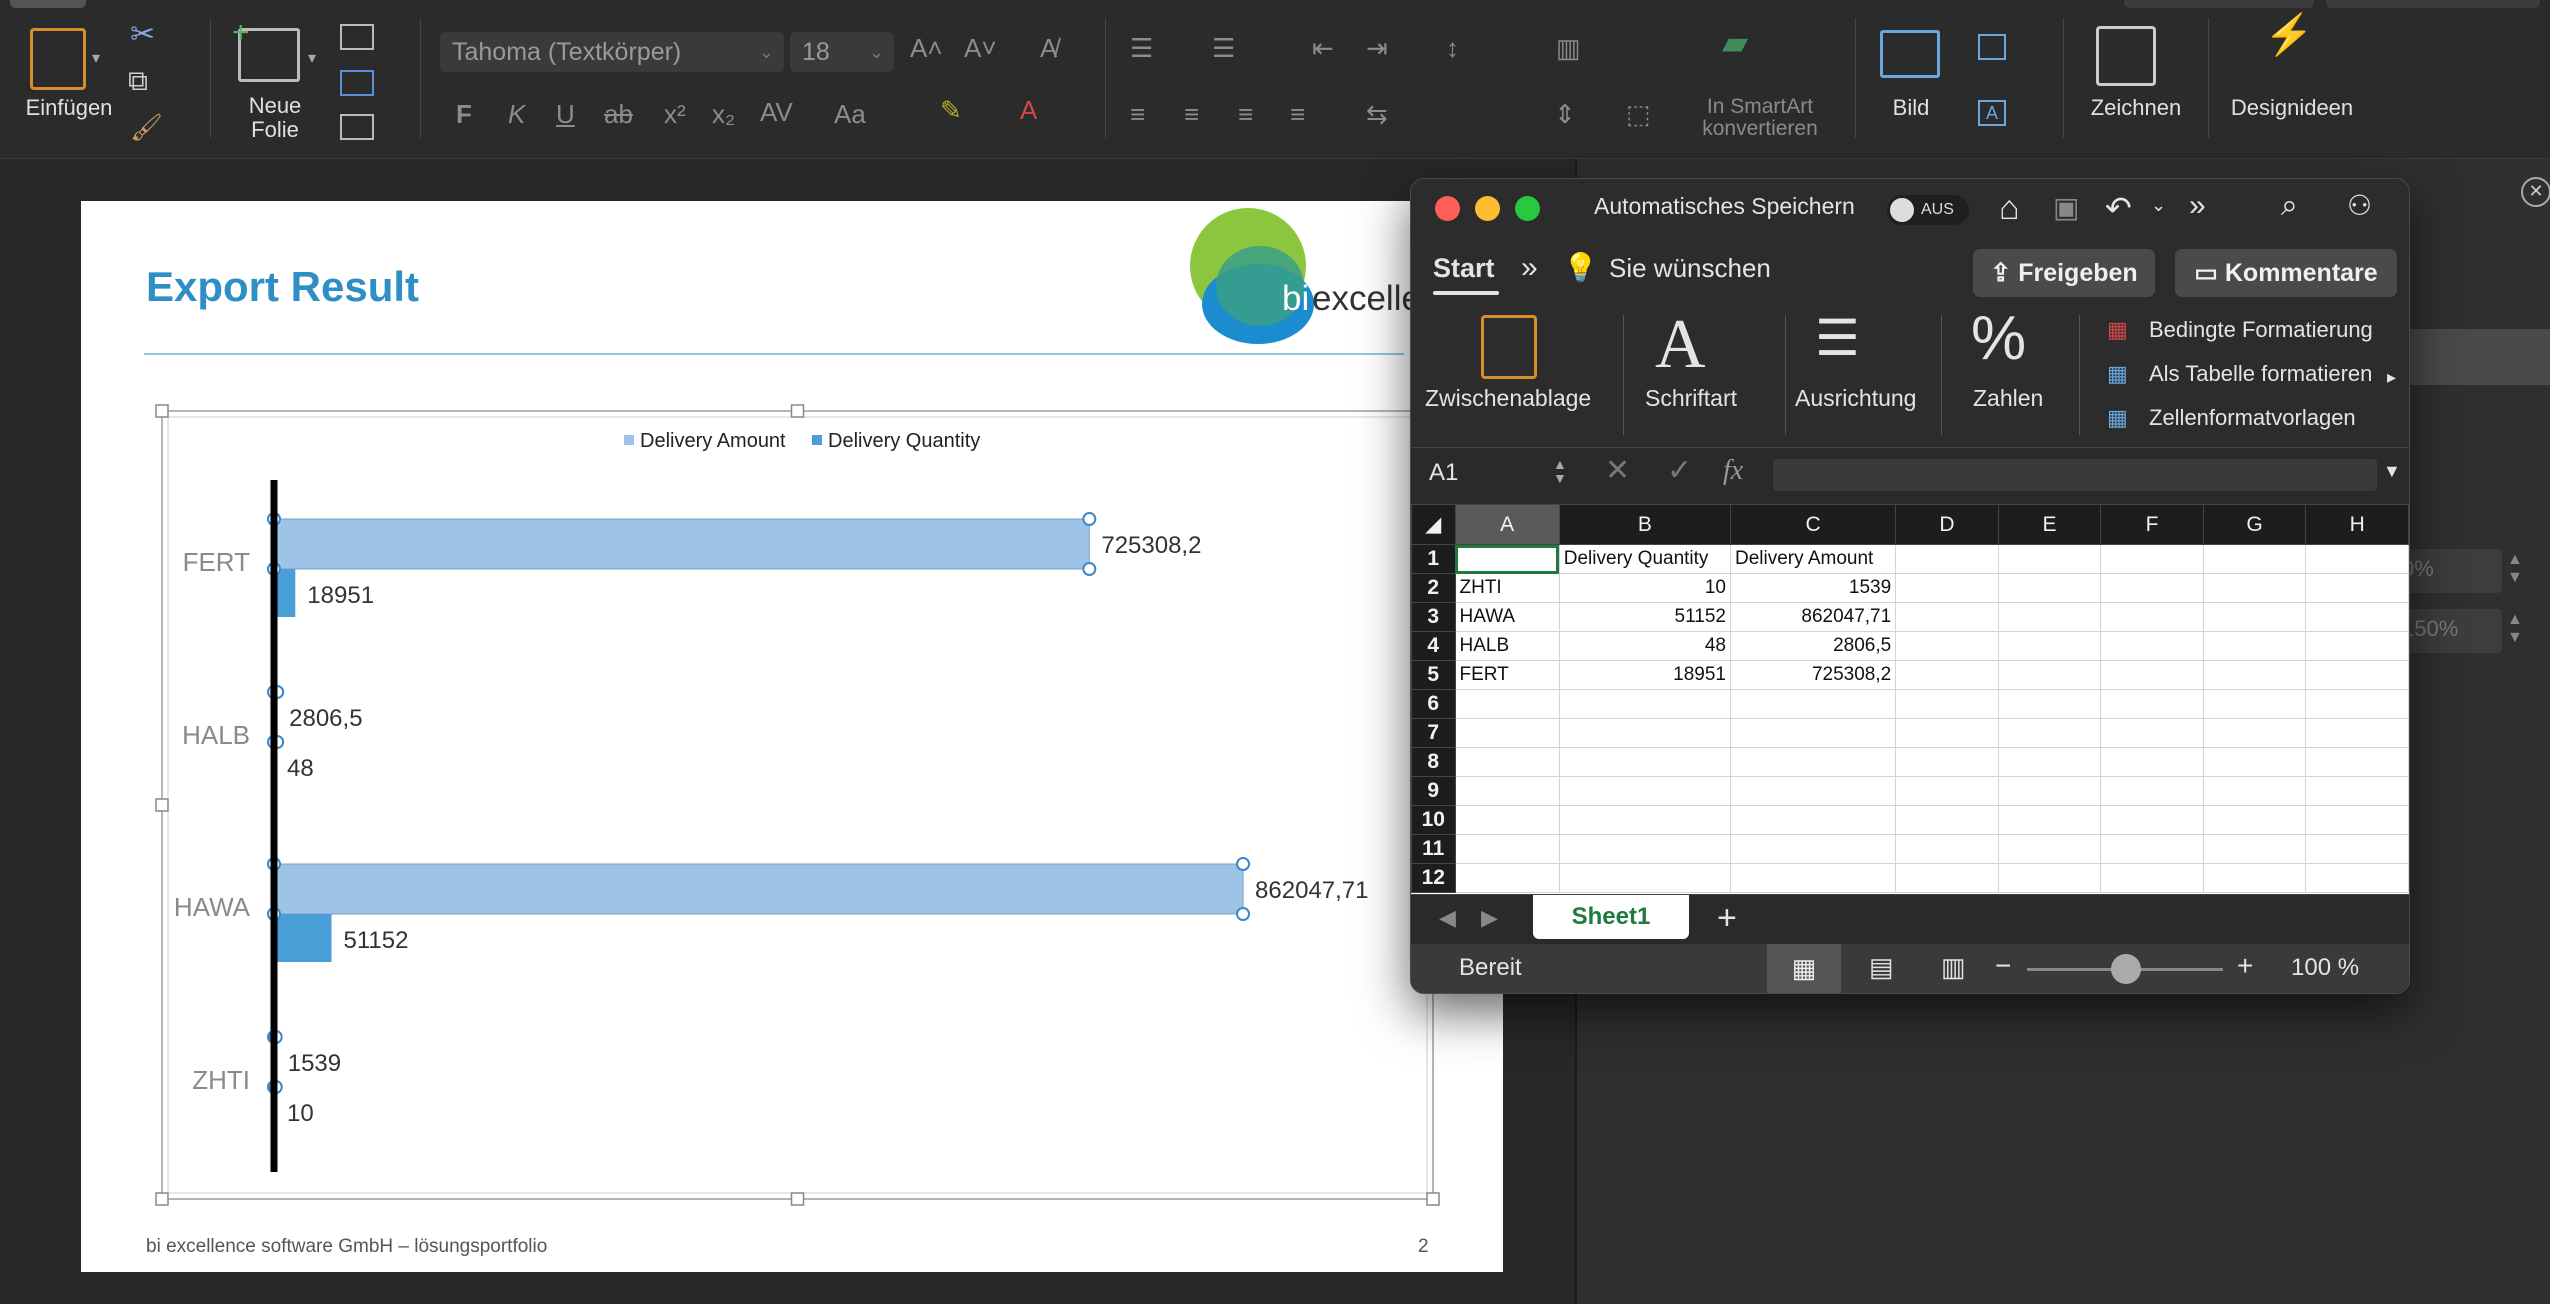 The image size is (2550, 1304). I want to click on zoom-out-button: −, so click(2003, 966).